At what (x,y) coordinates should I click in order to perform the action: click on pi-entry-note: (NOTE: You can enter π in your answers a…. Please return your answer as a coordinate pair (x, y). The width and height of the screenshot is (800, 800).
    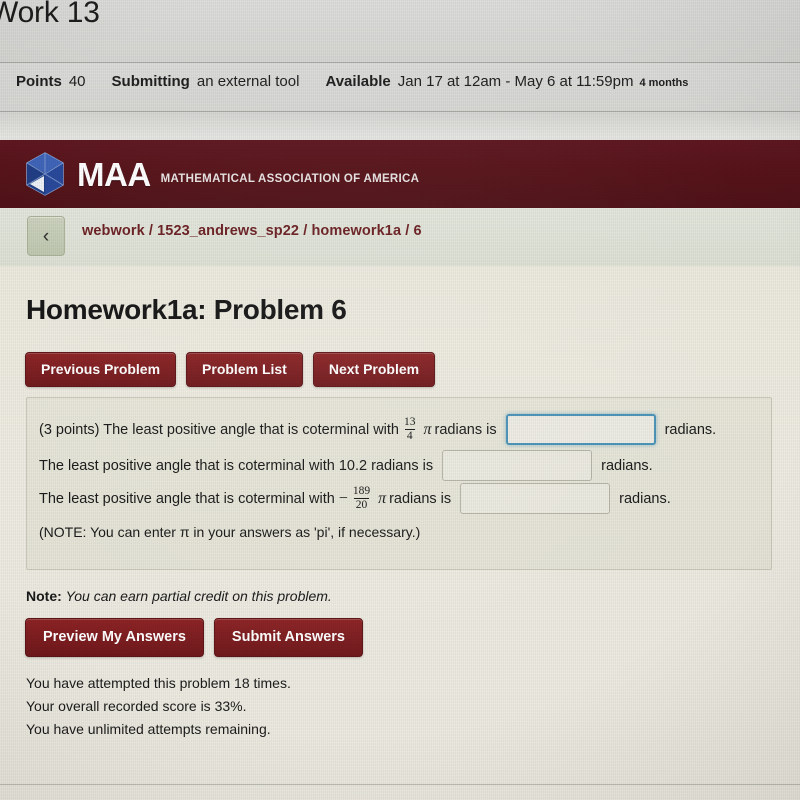
    Looking at the image, I should click on (230, 532).